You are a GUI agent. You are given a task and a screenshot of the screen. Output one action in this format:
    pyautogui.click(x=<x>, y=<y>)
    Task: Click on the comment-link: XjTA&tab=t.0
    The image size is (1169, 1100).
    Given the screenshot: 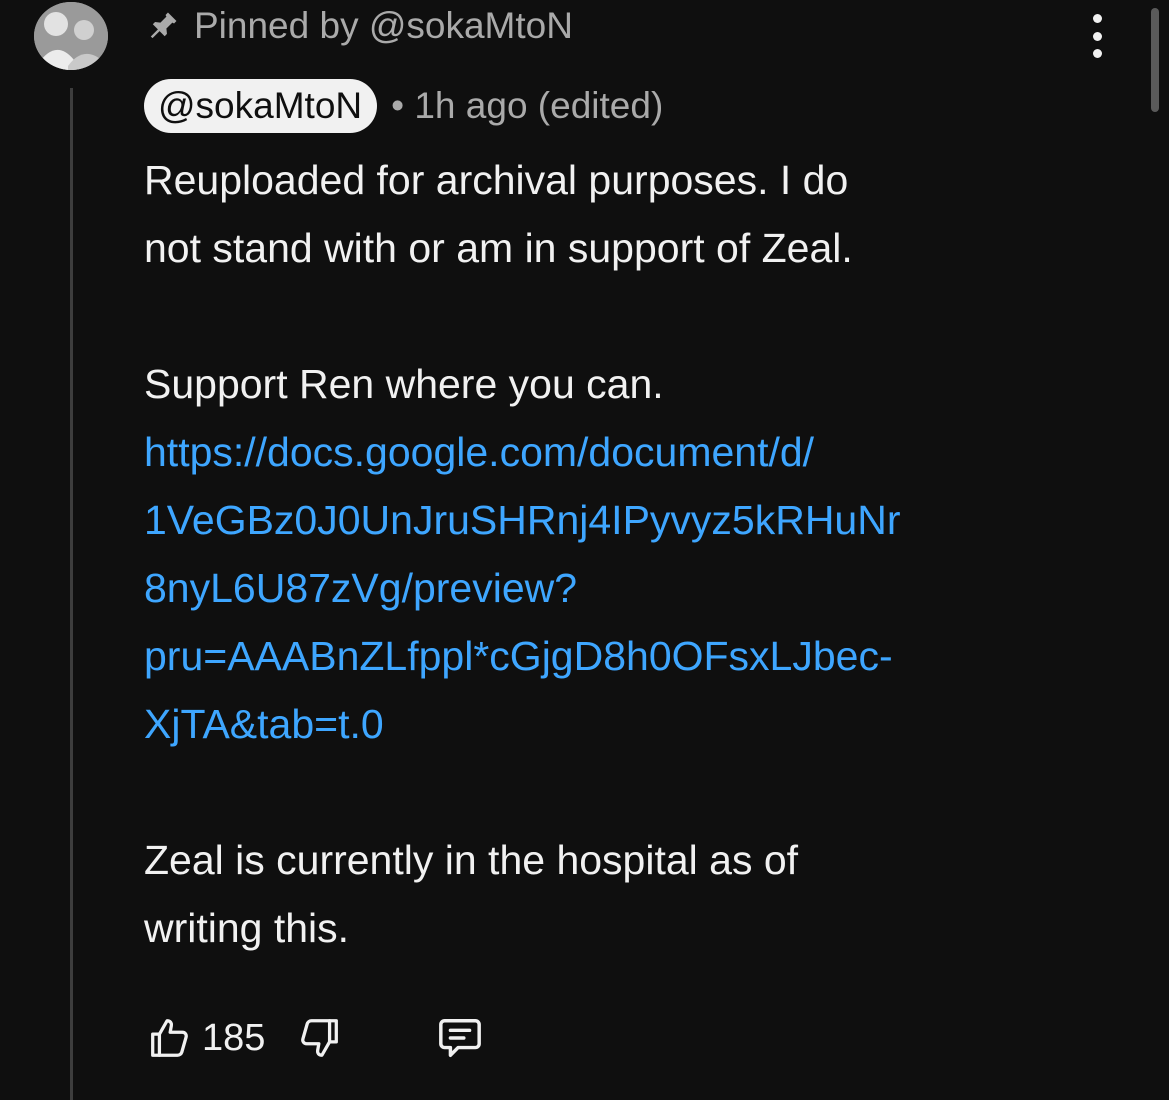 What is the action you would take?
    pyautogui.click(x=619, y=724)
    